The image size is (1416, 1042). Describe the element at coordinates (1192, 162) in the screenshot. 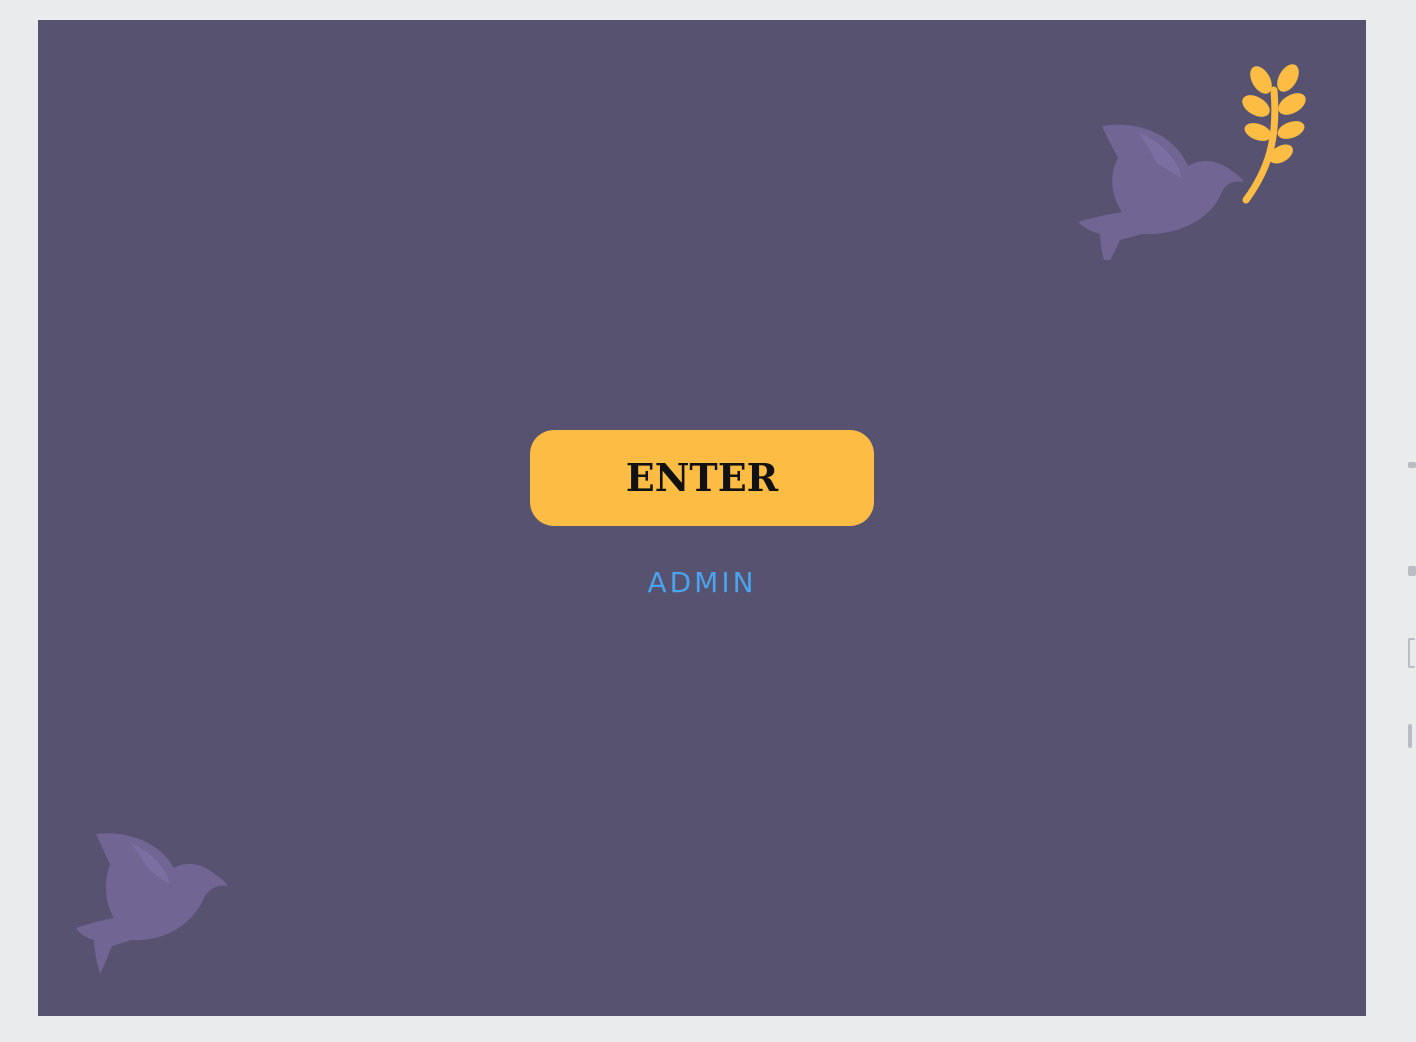

I see `dove-with-olive-branch-icon` at that location.